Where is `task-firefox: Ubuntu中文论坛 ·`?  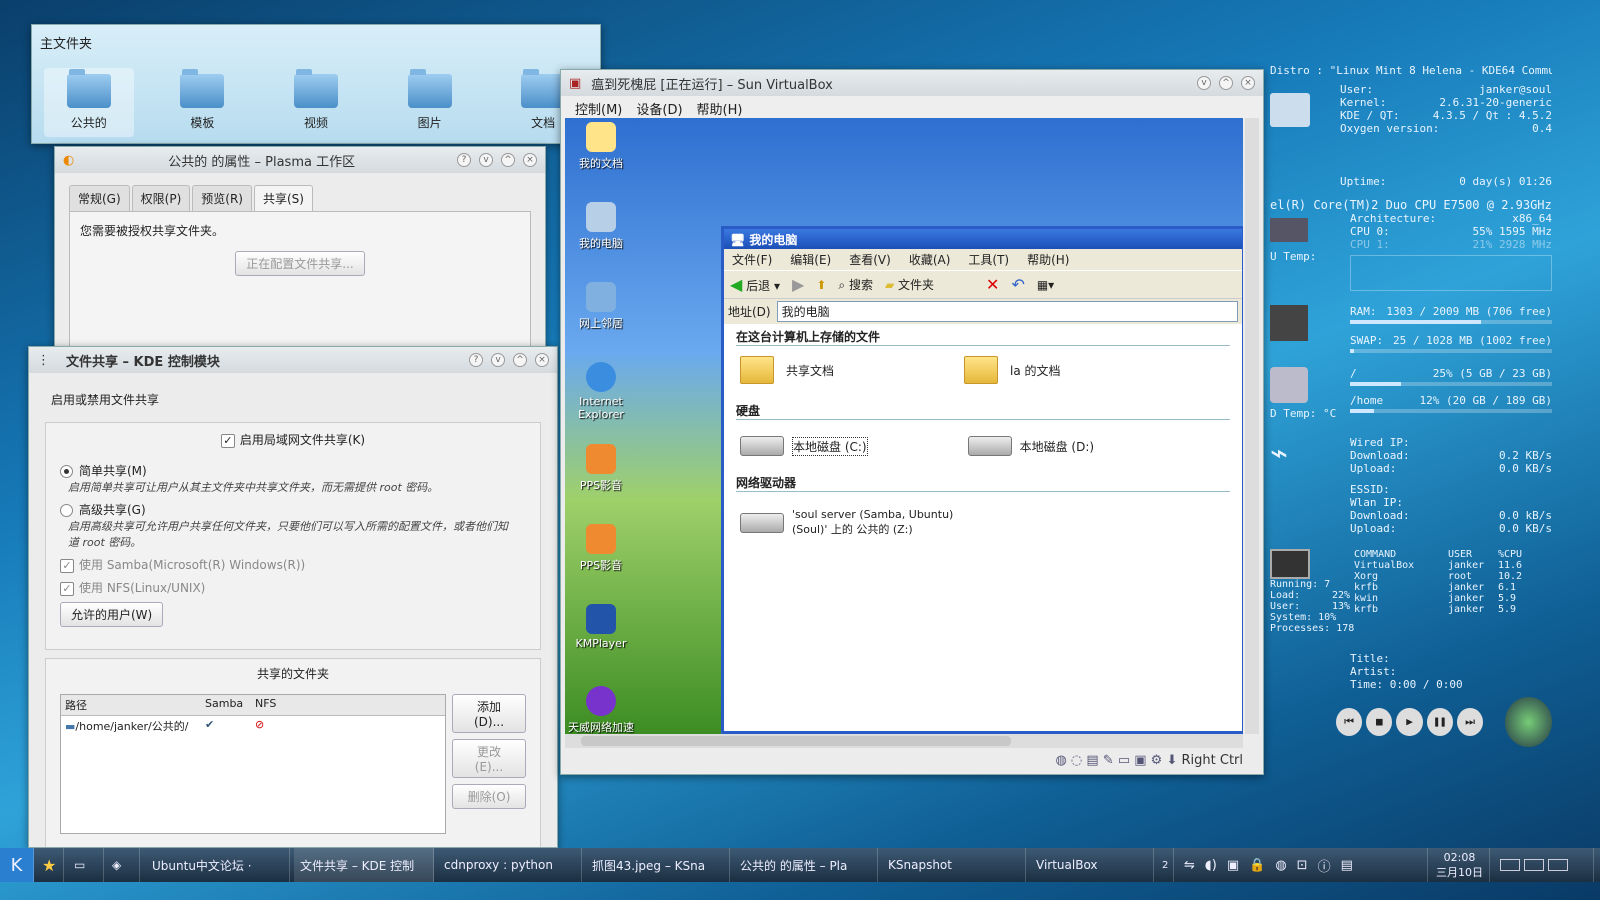
task-firefox: Ubuntu中文论坛 · is located at coordinates (218, 865).